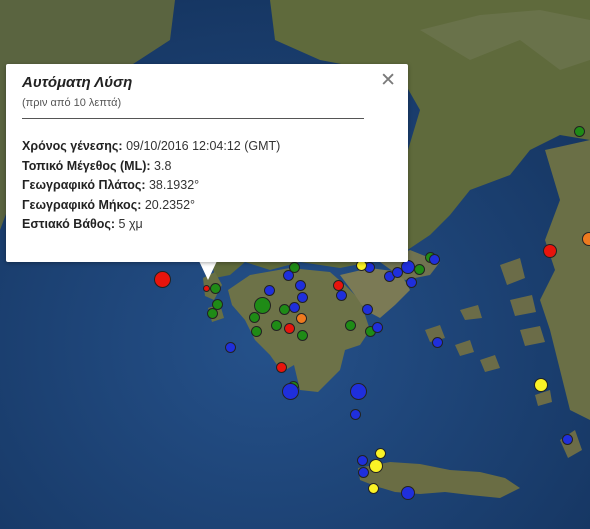 This screenshot has width=590, height=529. I want to click on longitude-label: Γεωγραφικό Μήκος:, so click(82, 204).